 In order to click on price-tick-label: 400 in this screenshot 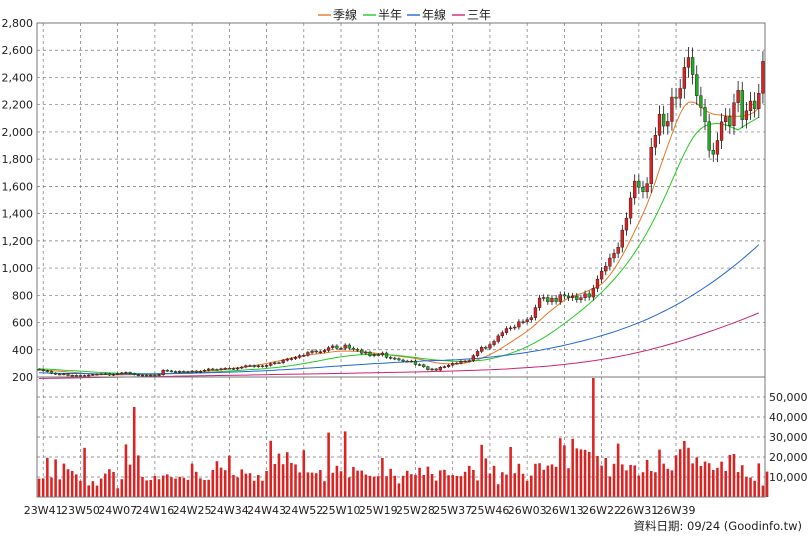, I will do `click(22, 350)`.